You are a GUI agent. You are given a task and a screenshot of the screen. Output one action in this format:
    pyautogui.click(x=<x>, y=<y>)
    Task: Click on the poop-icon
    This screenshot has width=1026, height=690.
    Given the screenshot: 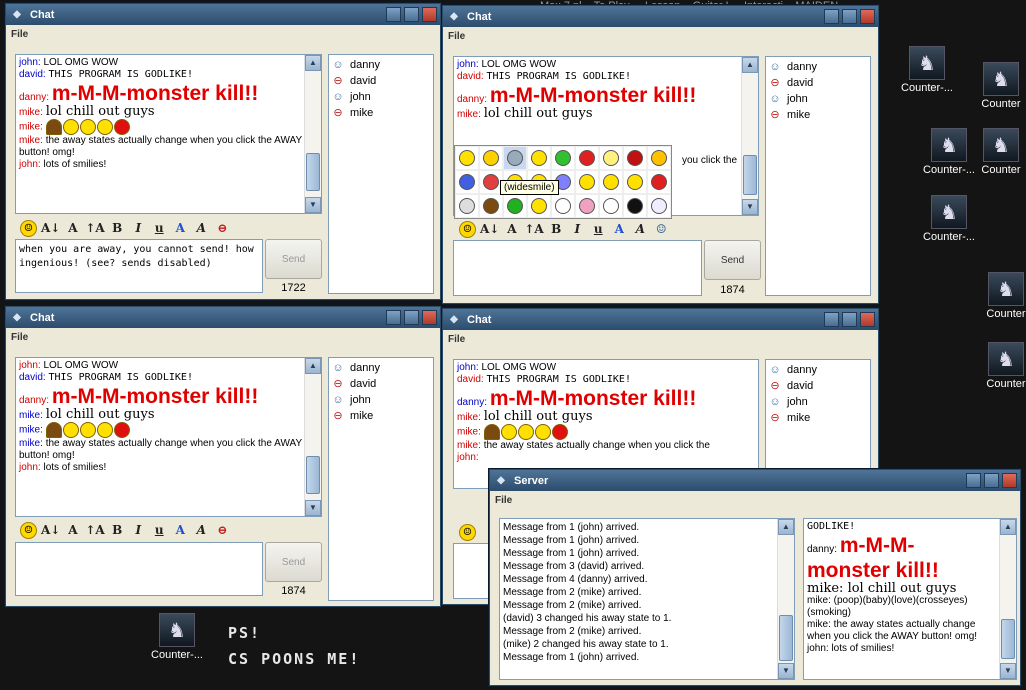 What is the action you would take?
    pyautogui.click(x=491, y=206)
    